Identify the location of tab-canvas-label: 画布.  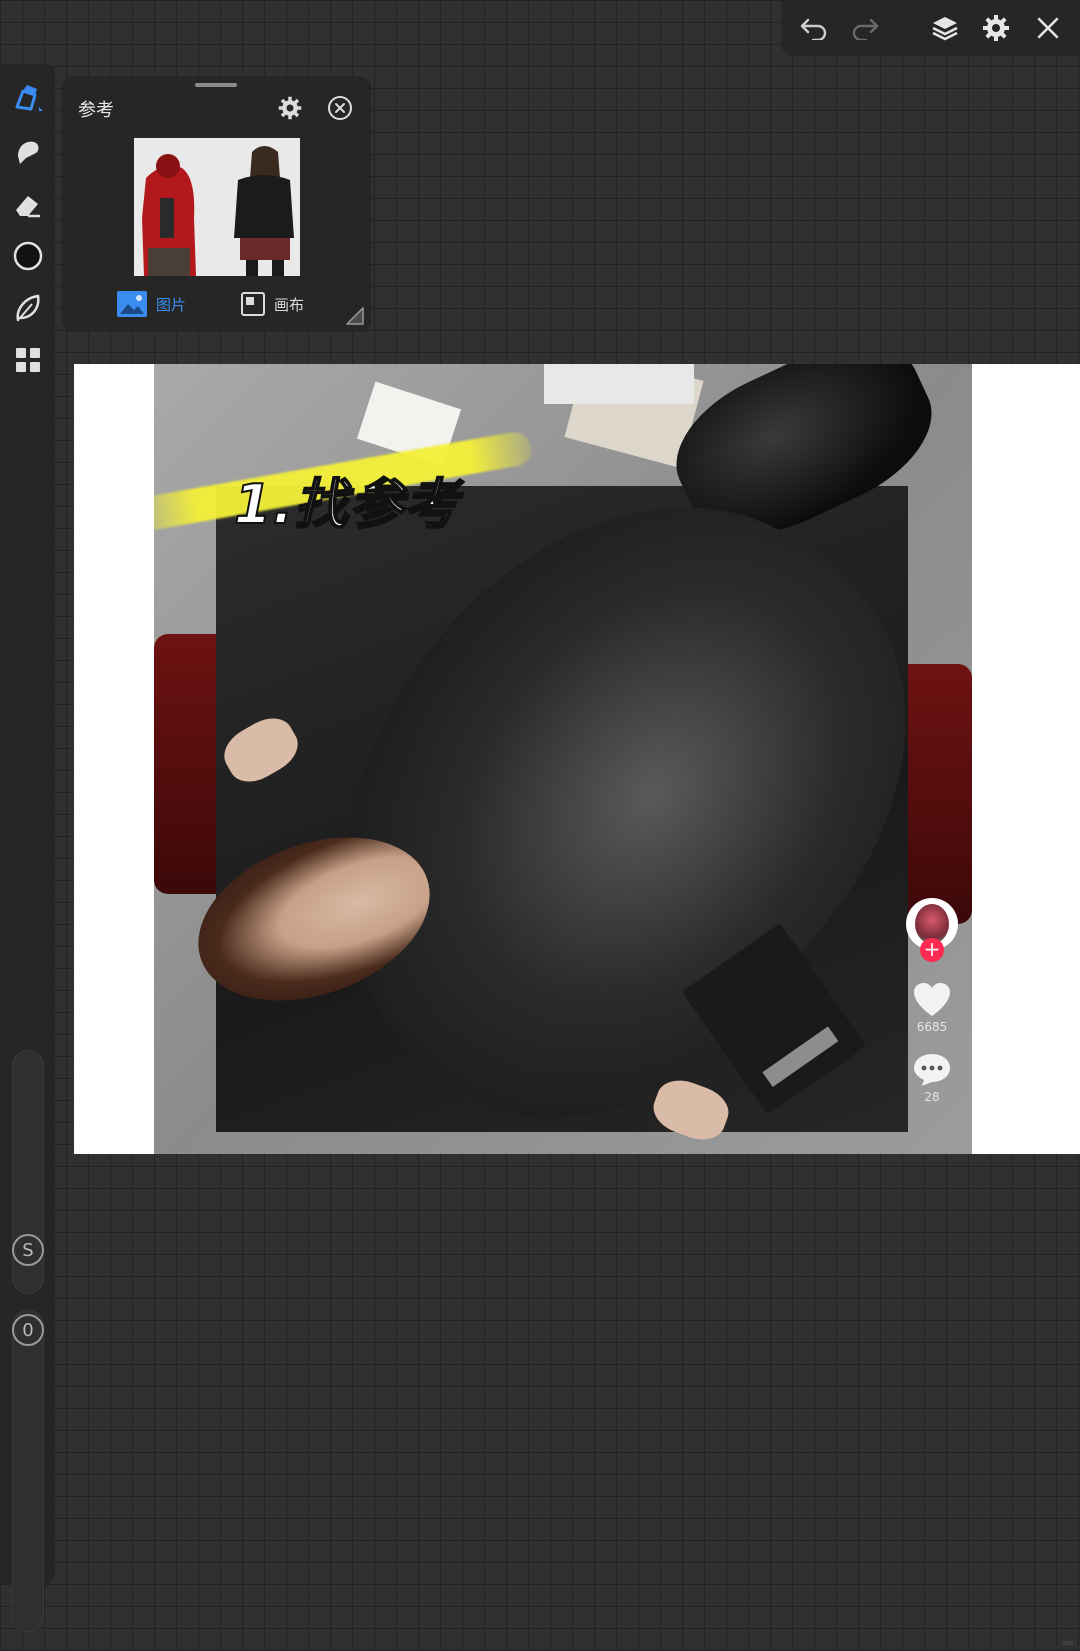
(289, 304).